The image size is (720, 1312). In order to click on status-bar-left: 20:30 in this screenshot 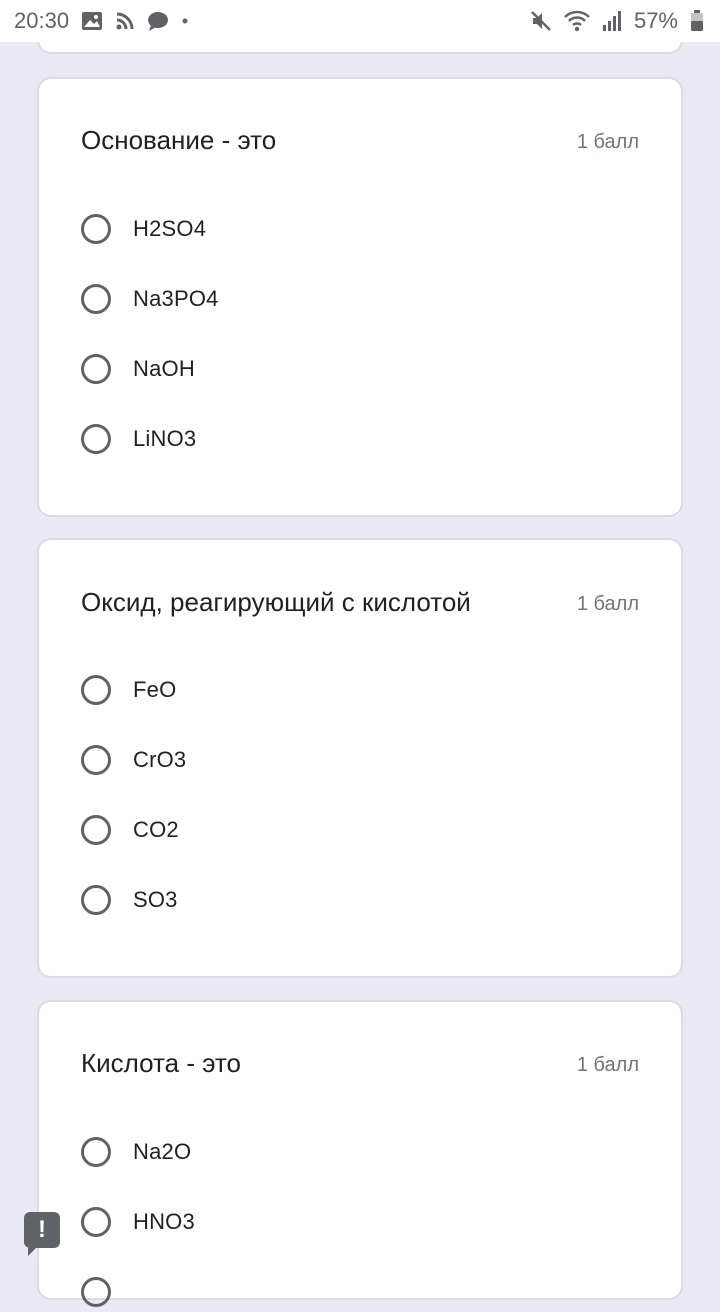, I will do `click(101, 21)`.